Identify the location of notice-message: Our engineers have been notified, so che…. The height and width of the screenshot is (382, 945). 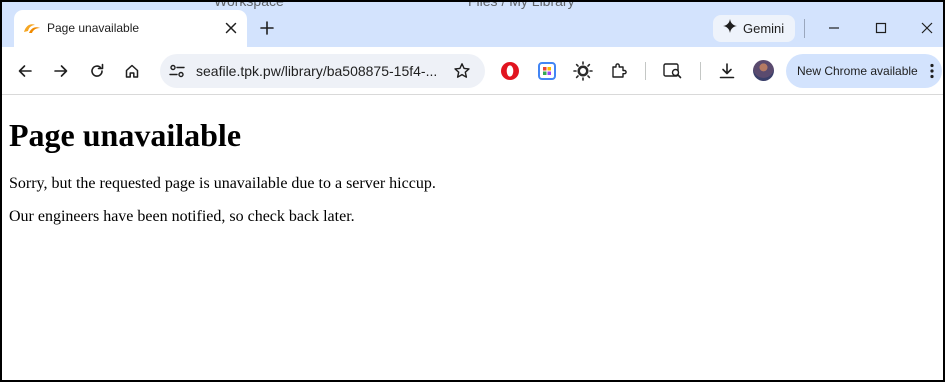
(182, 216).